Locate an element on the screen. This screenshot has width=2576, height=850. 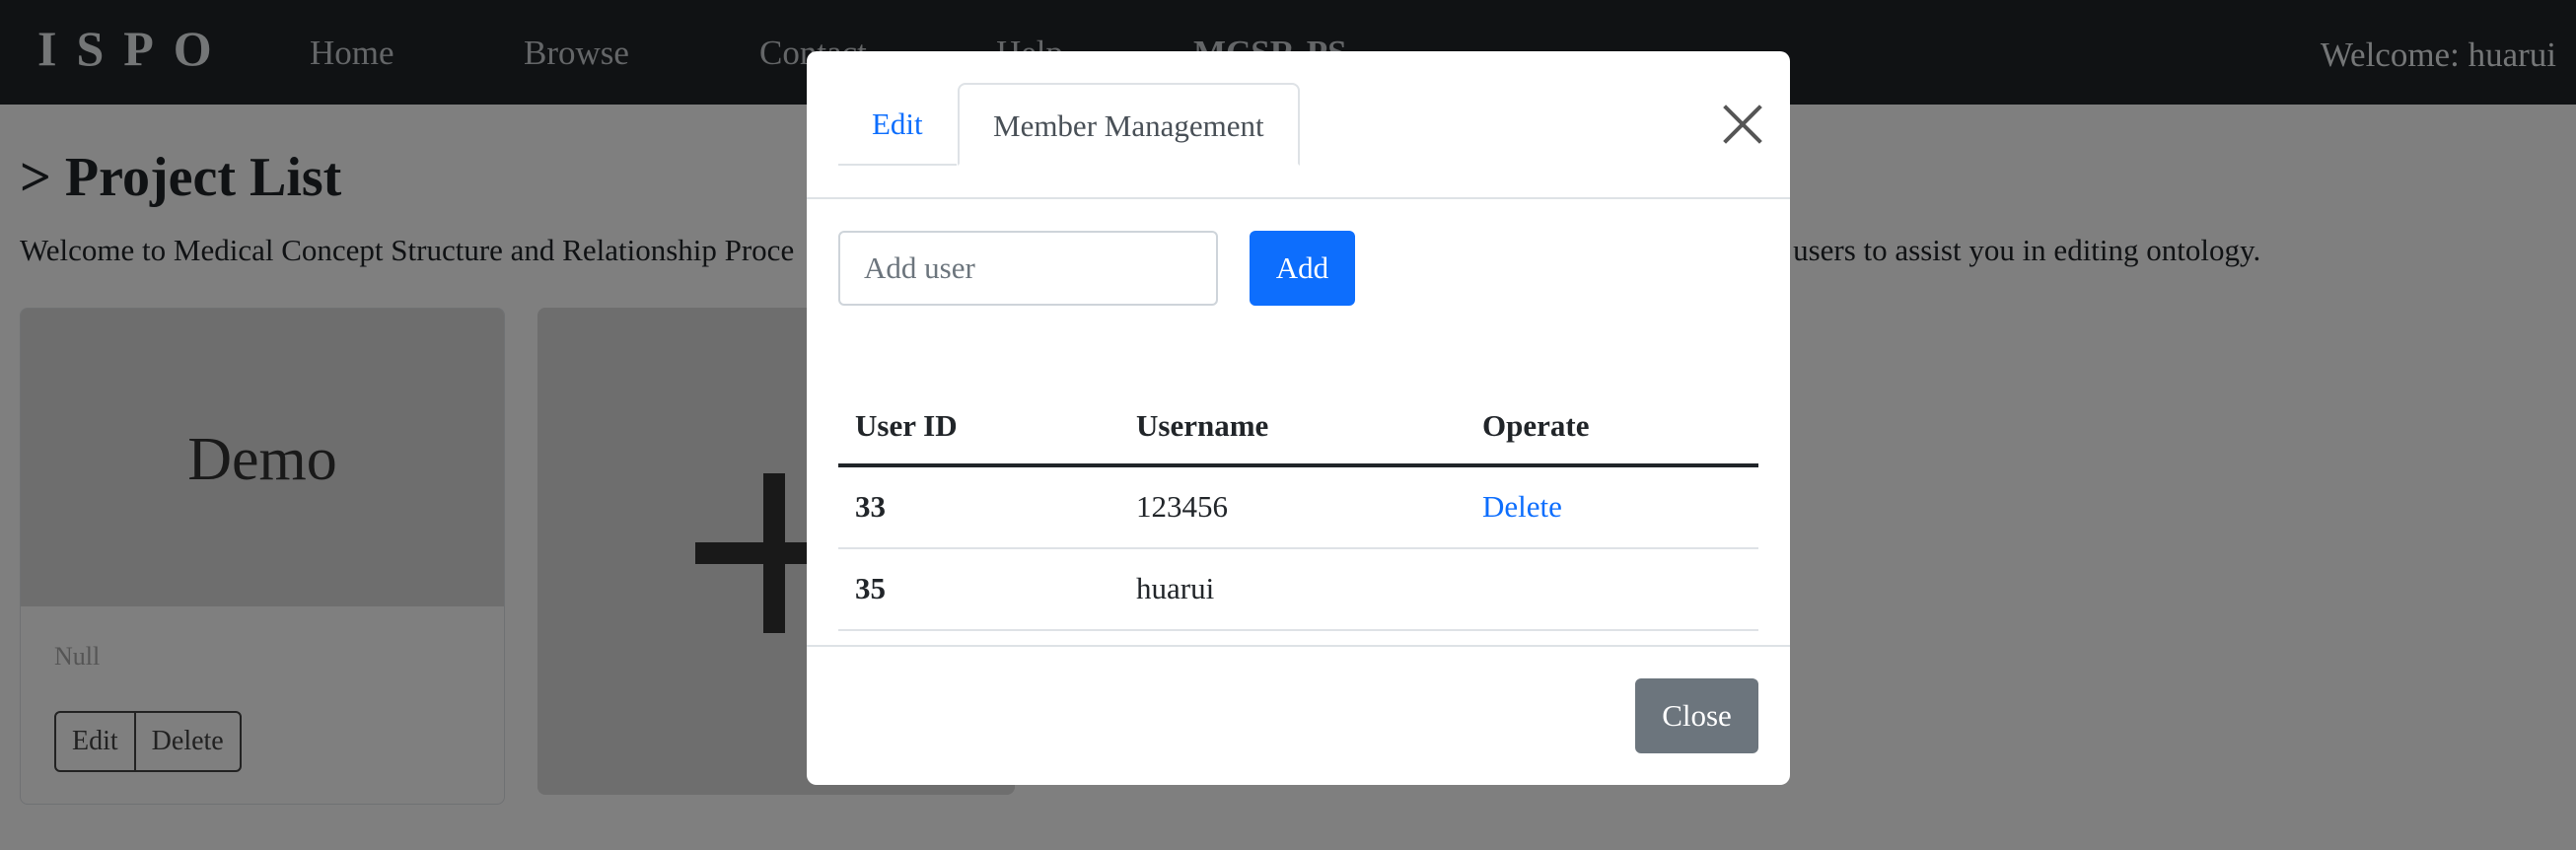
add-user-input is located at coordinates (1028, 268).